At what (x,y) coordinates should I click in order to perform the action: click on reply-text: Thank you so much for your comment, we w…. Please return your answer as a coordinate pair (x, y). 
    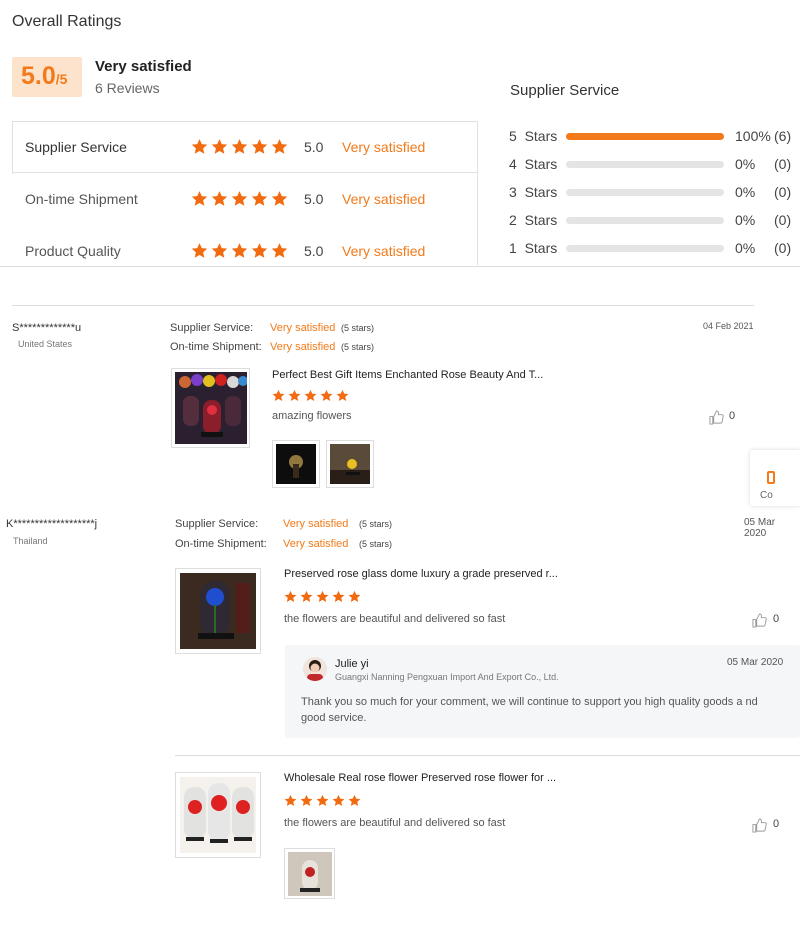
    Looking at the image, I should click on (529, 710).